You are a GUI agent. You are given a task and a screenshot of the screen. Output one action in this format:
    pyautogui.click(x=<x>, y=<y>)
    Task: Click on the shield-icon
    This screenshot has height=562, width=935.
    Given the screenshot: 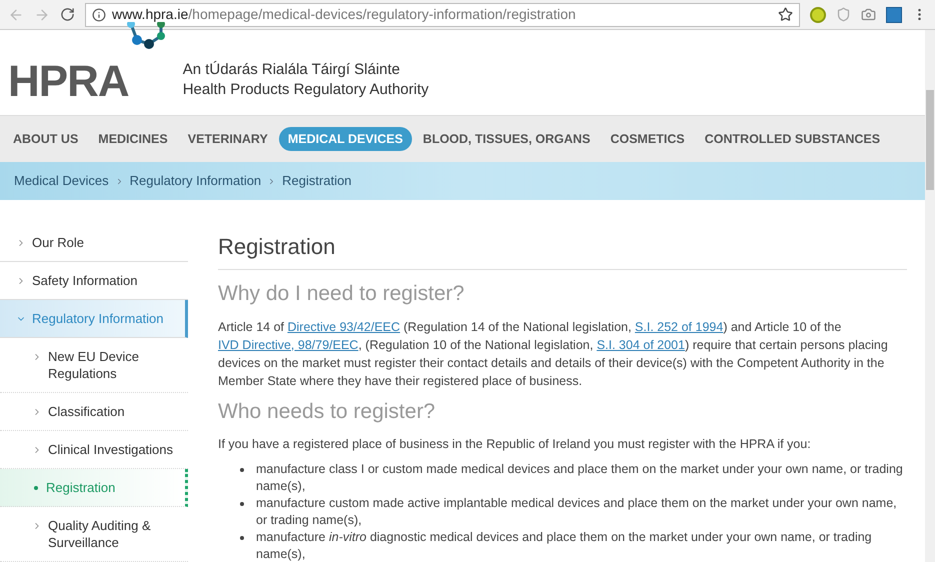 What is the action you would take?
    pyautogui.click(x=843, y=14)
    